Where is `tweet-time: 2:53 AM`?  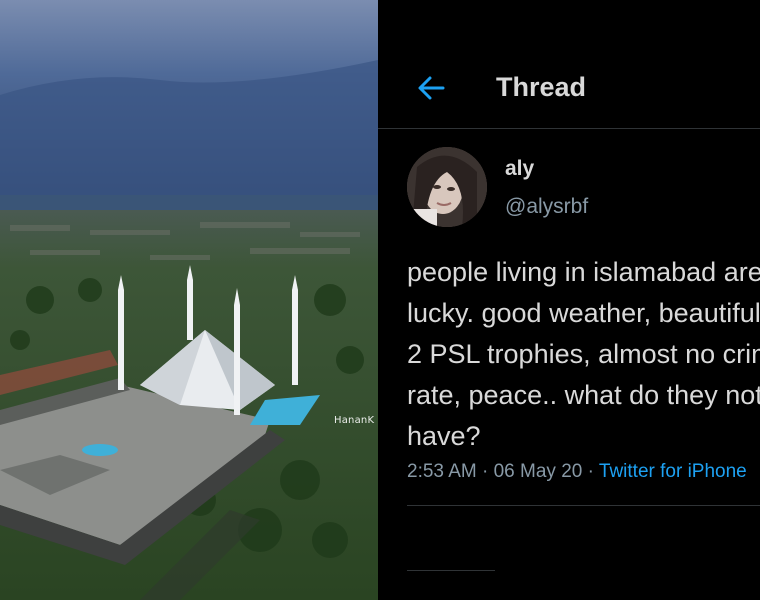 tweet-time: 2:53 AM is located at coordinates (442, 471).